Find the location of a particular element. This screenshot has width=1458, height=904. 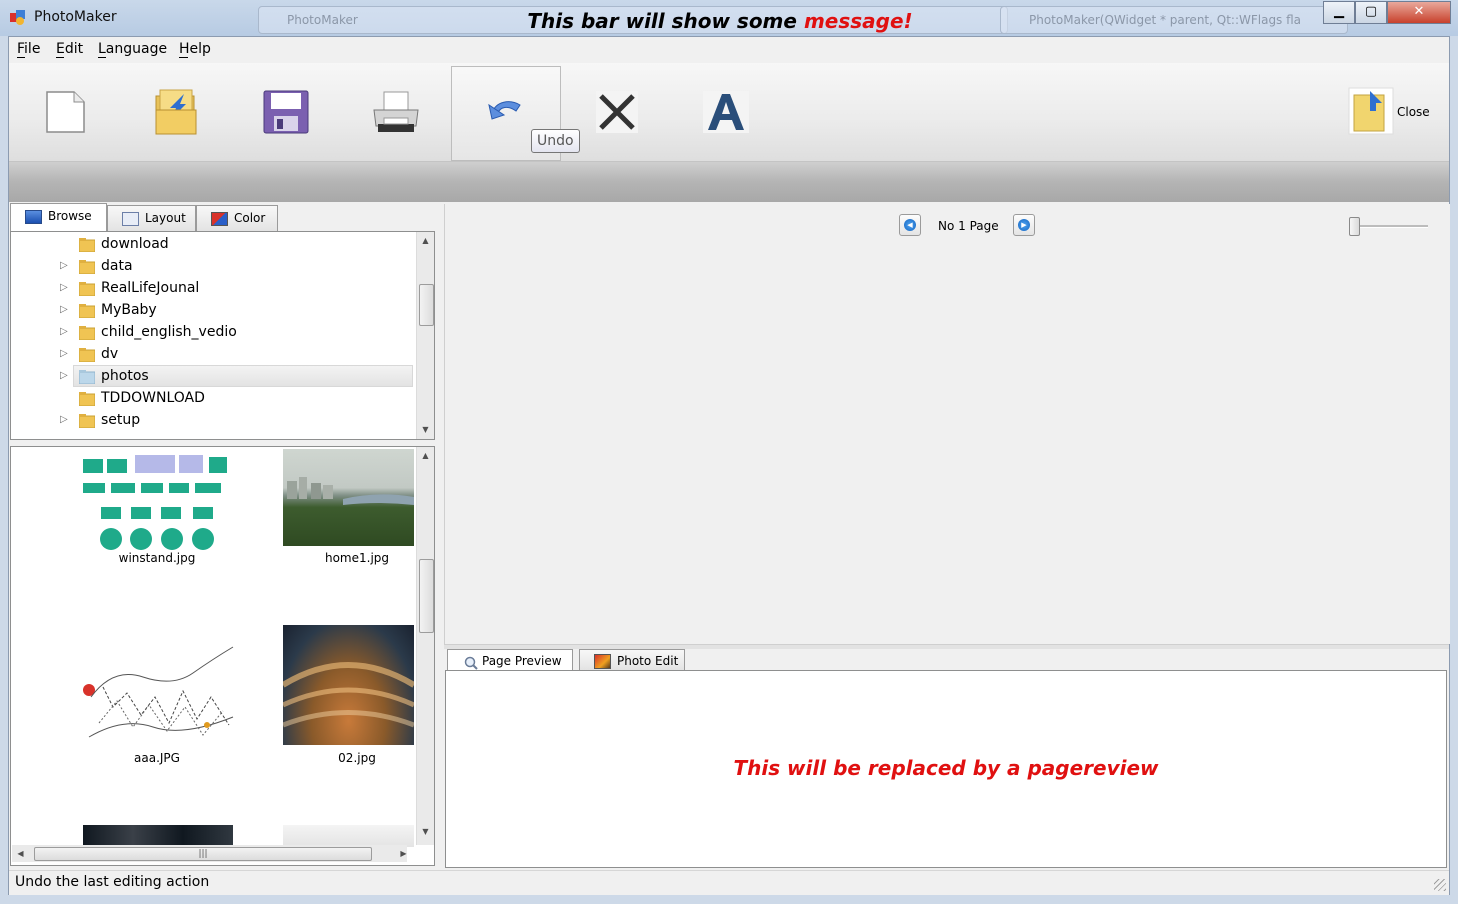

message-prefix: This bar will show some is located at coordinates (665, 21).